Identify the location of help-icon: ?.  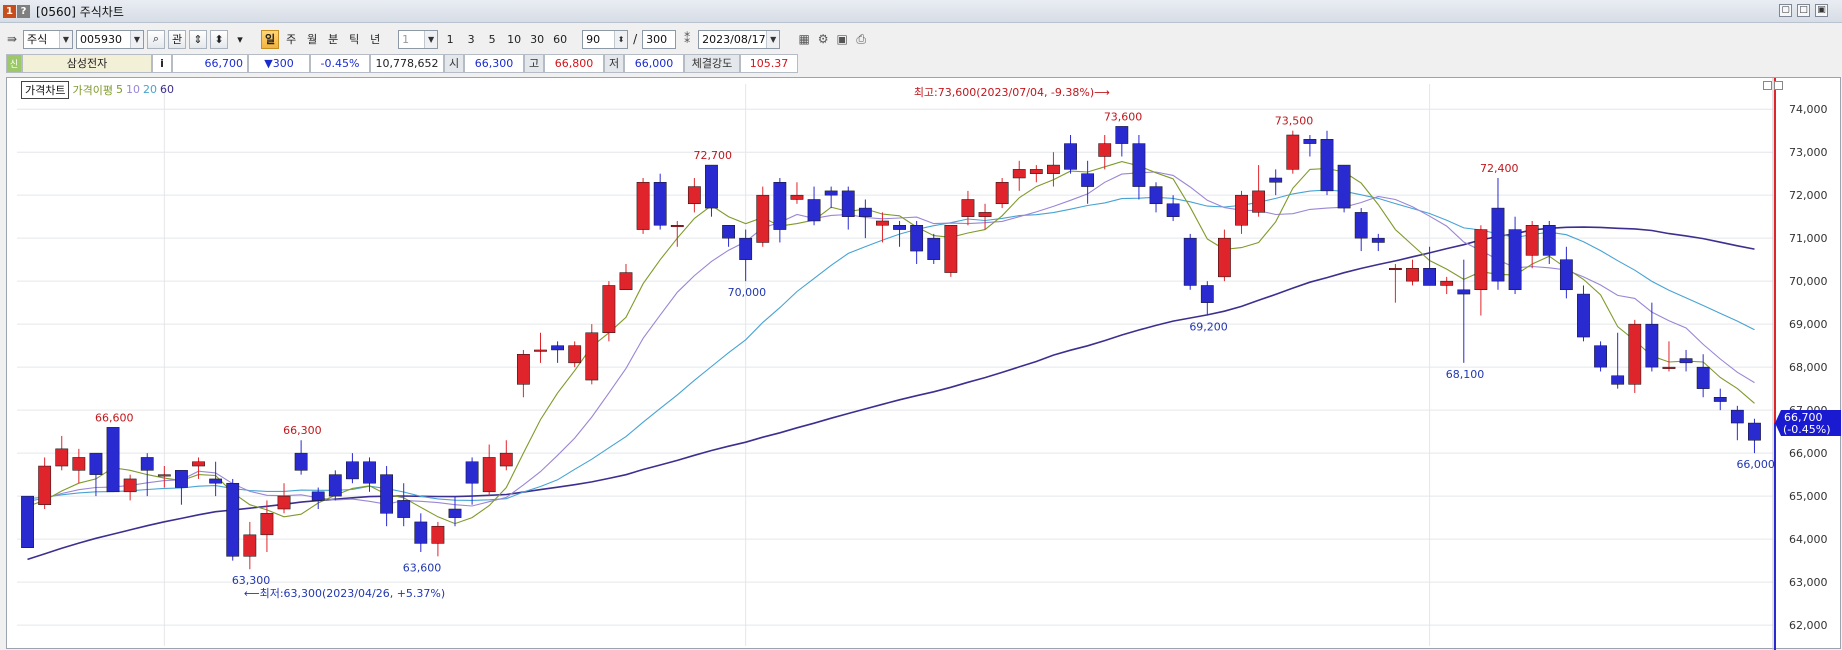
(23, 11).